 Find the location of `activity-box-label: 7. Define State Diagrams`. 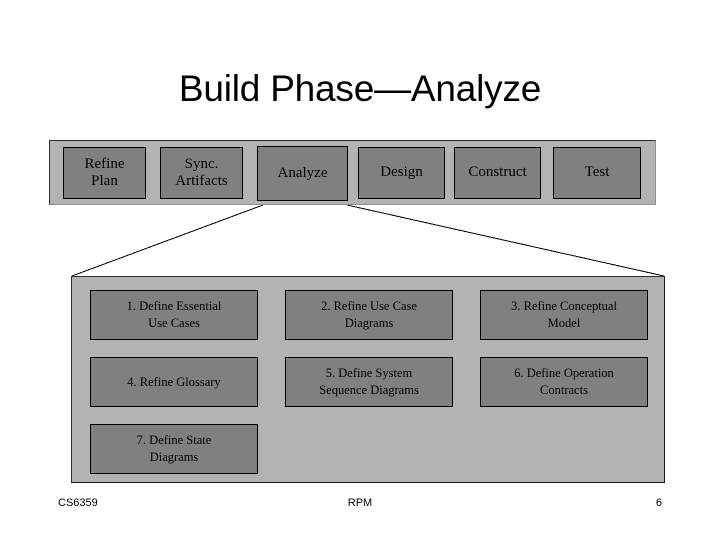

activity-box-label: 7. Define State Diagrams is located at coordinates (174, 448).